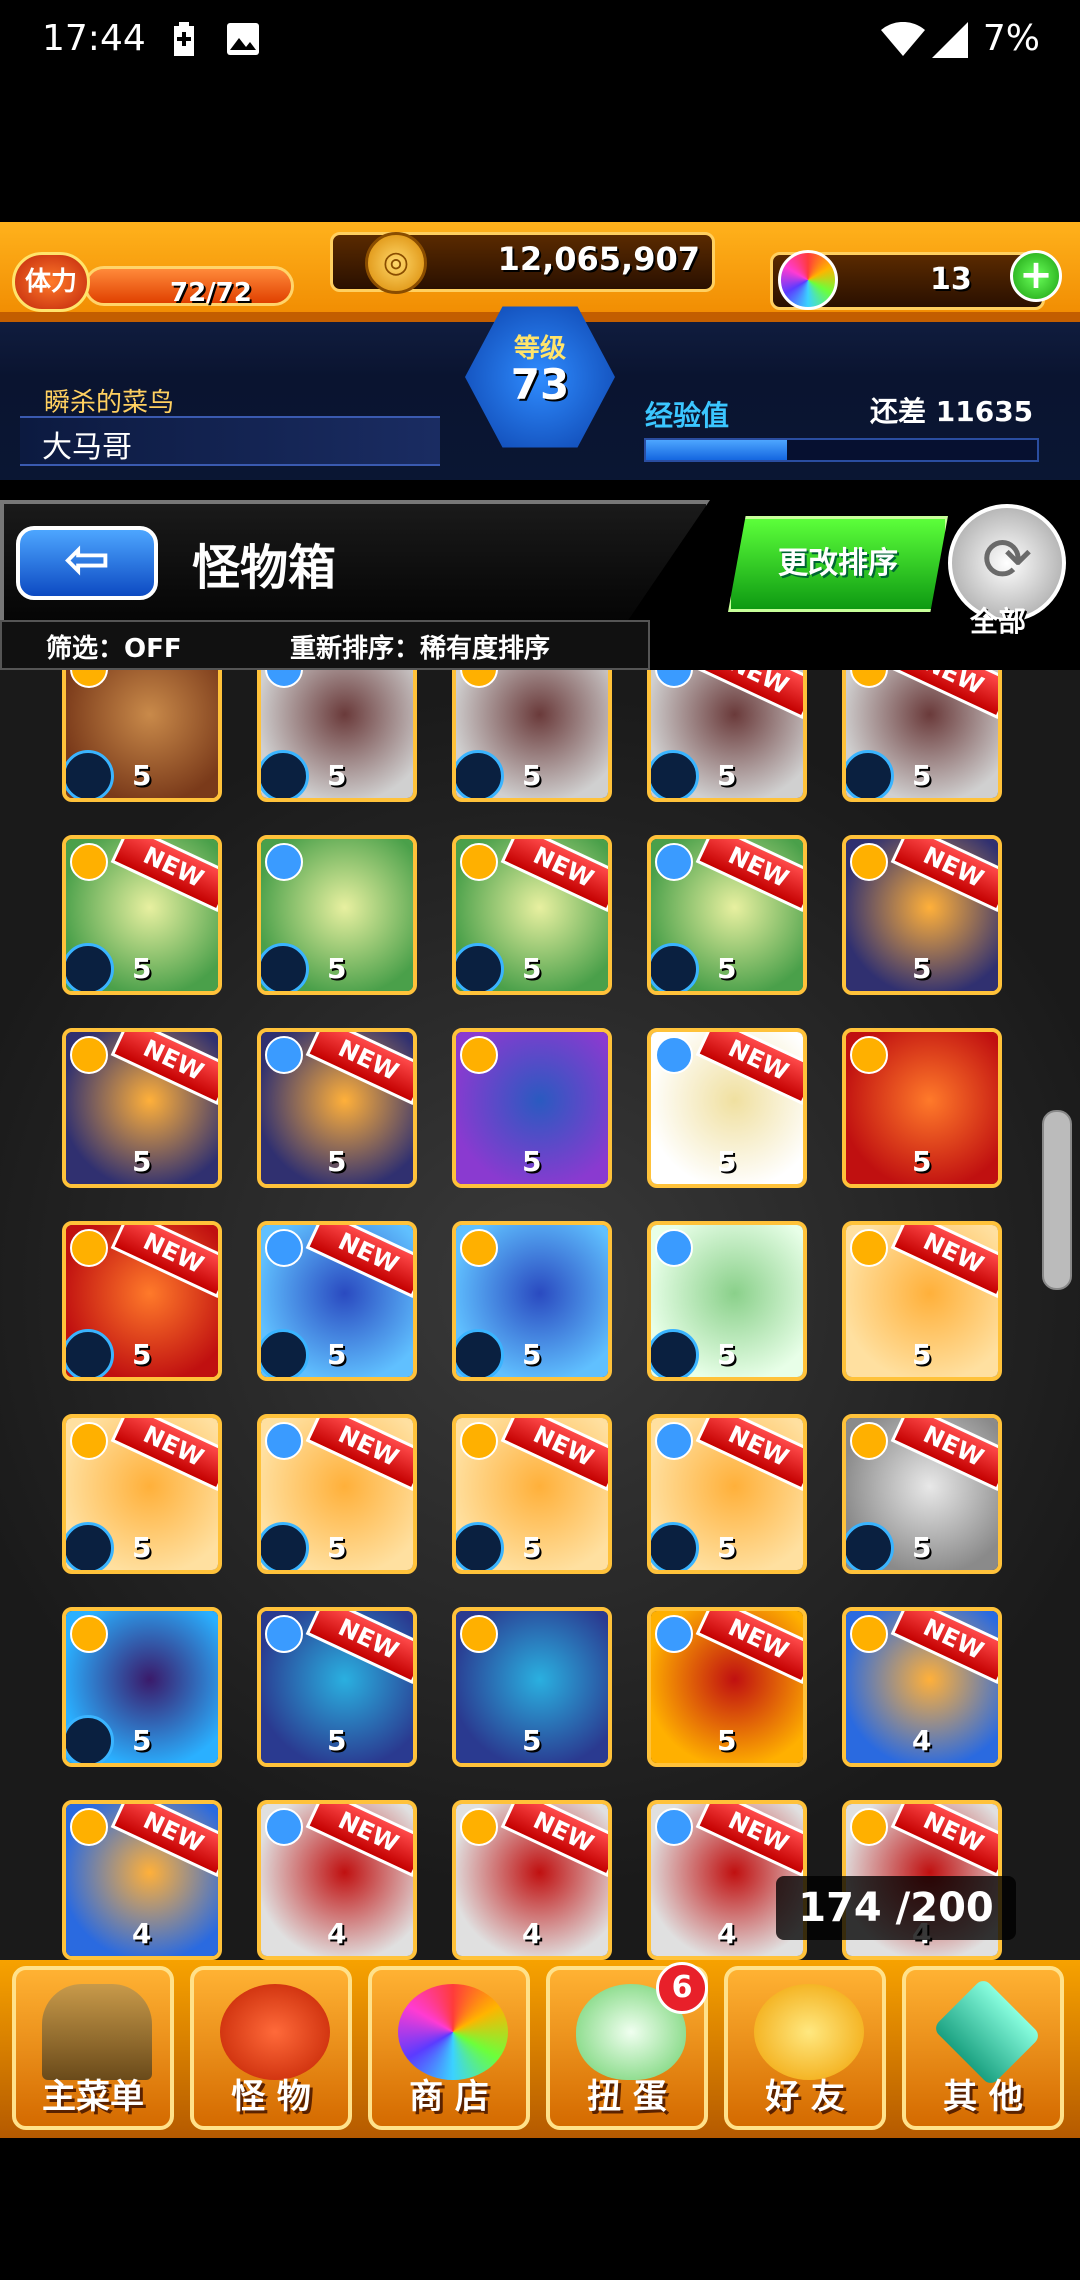  What do you see at coordinates (841, 450) in the screenshot?
I see `exp-bar` at bounding box center [841, 450].